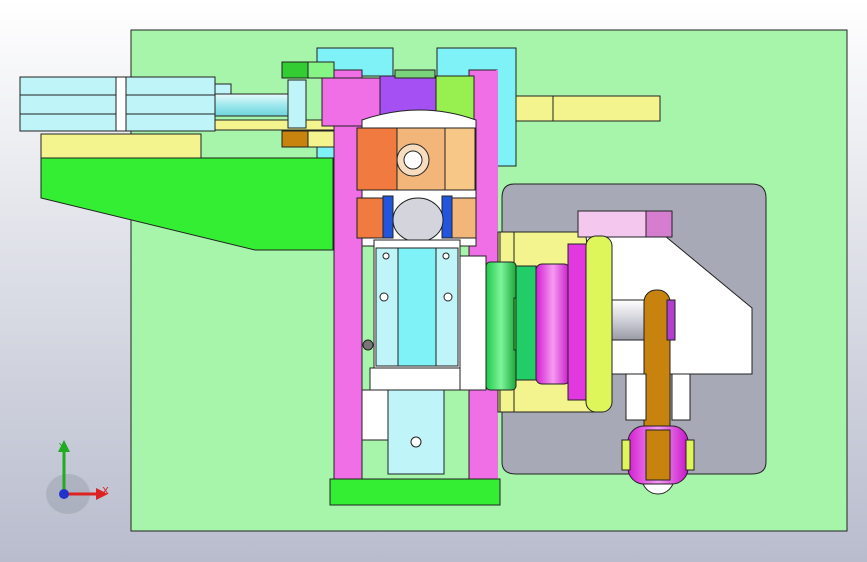  Describe the element at coordinates (416, 432) in the screenshot. I see `lower-slider` at that location.